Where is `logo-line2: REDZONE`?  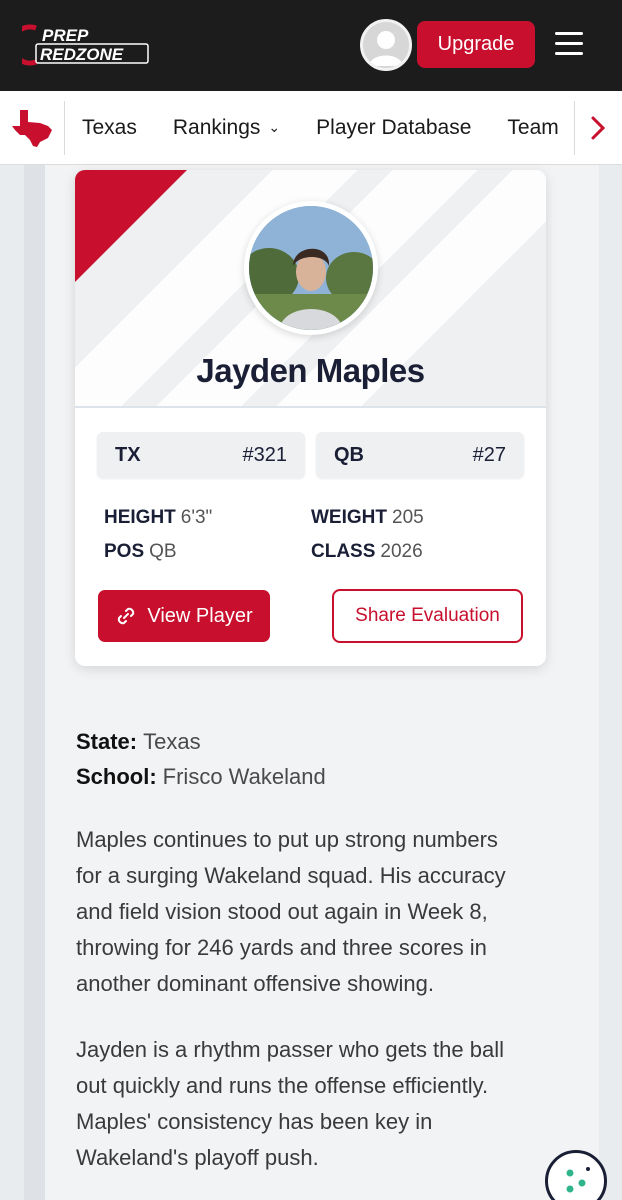 logo-line2: REDZONE is located at coordinates (82, 54).